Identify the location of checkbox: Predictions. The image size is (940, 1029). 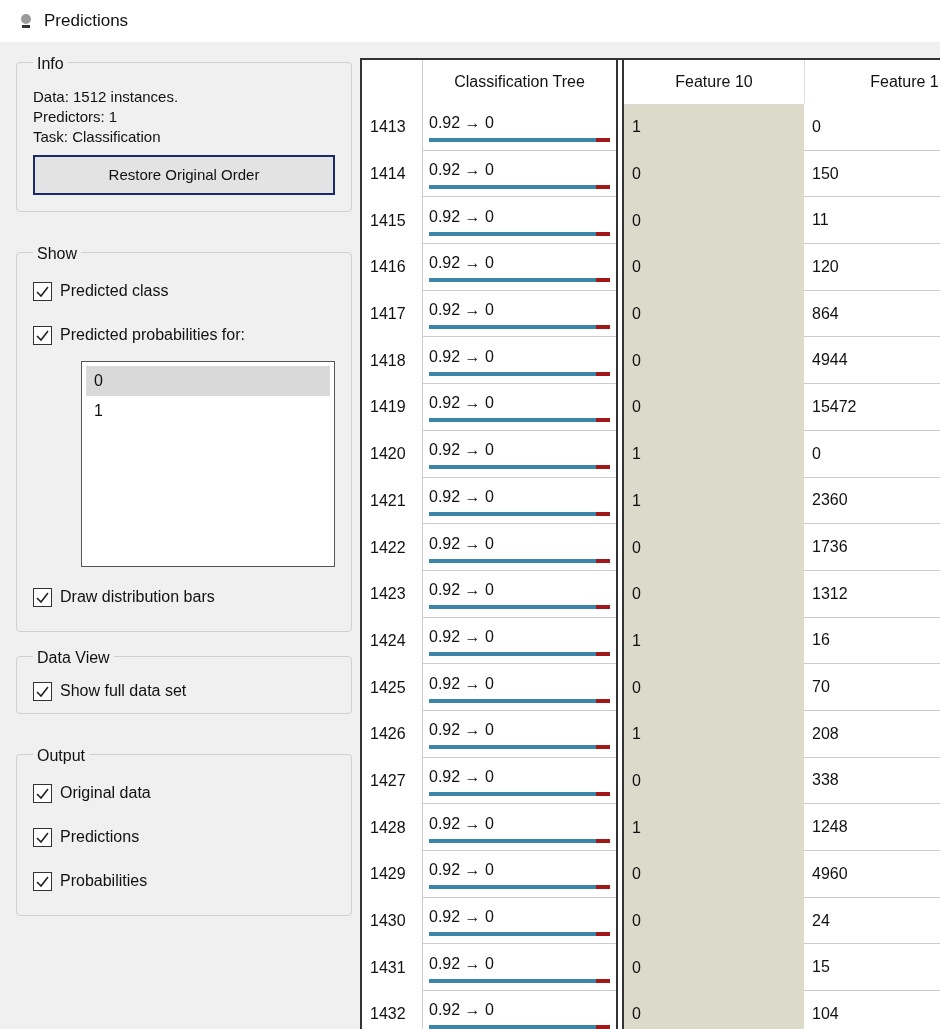
(86, 837).